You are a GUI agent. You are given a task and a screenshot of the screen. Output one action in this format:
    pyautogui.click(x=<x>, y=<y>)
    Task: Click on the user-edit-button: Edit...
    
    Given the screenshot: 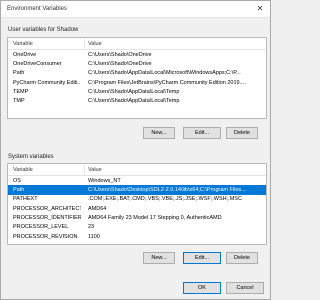 What is the action you would take?
    pyautogui.click(x=202, y=133)
    